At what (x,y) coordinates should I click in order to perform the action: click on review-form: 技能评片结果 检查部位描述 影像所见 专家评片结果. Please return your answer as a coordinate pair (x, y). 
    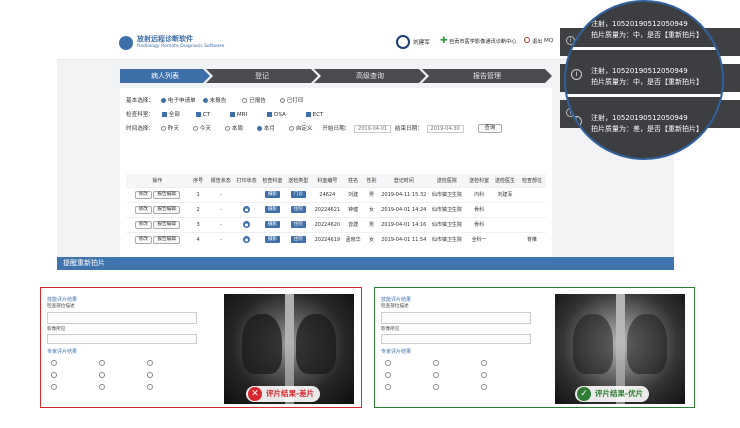
    Looking at the image, I should click on (457, 347).